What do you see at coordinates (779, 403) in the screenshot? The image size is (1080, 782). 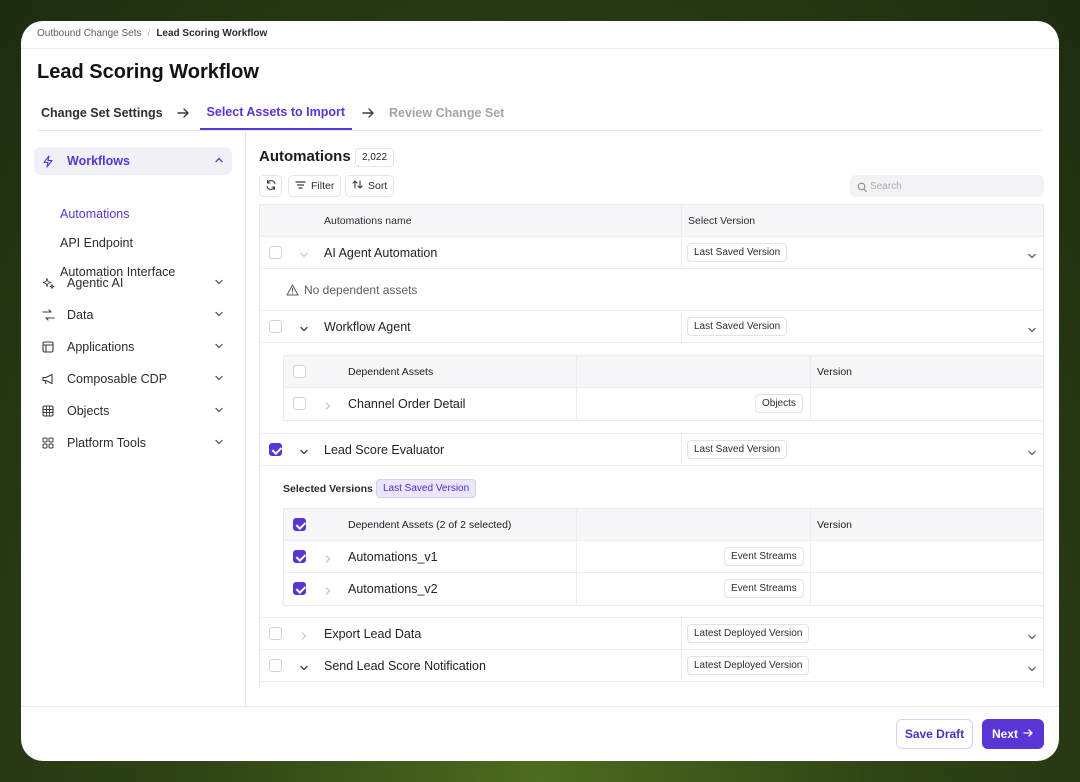 I see `asset-type-badge: Objects` at bounding box center [779, 403].